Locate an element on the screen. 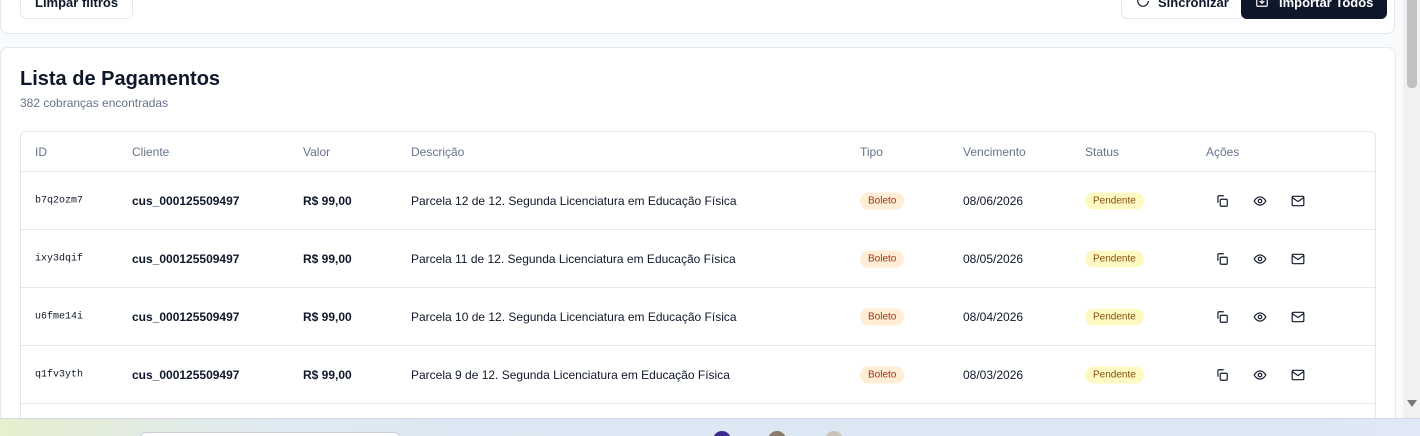  clear-filters-button: Limpar filtros is located at coordinates (77, 9).